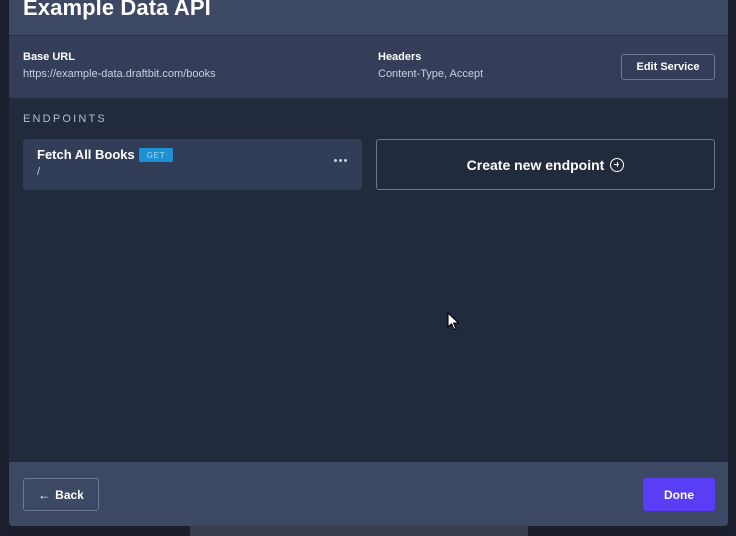 The width and height of the screenshot is (736, 536). Describe the element at coordinates (453, 321) in the screenshot. I see `mouse-cursor-icon` at that location.